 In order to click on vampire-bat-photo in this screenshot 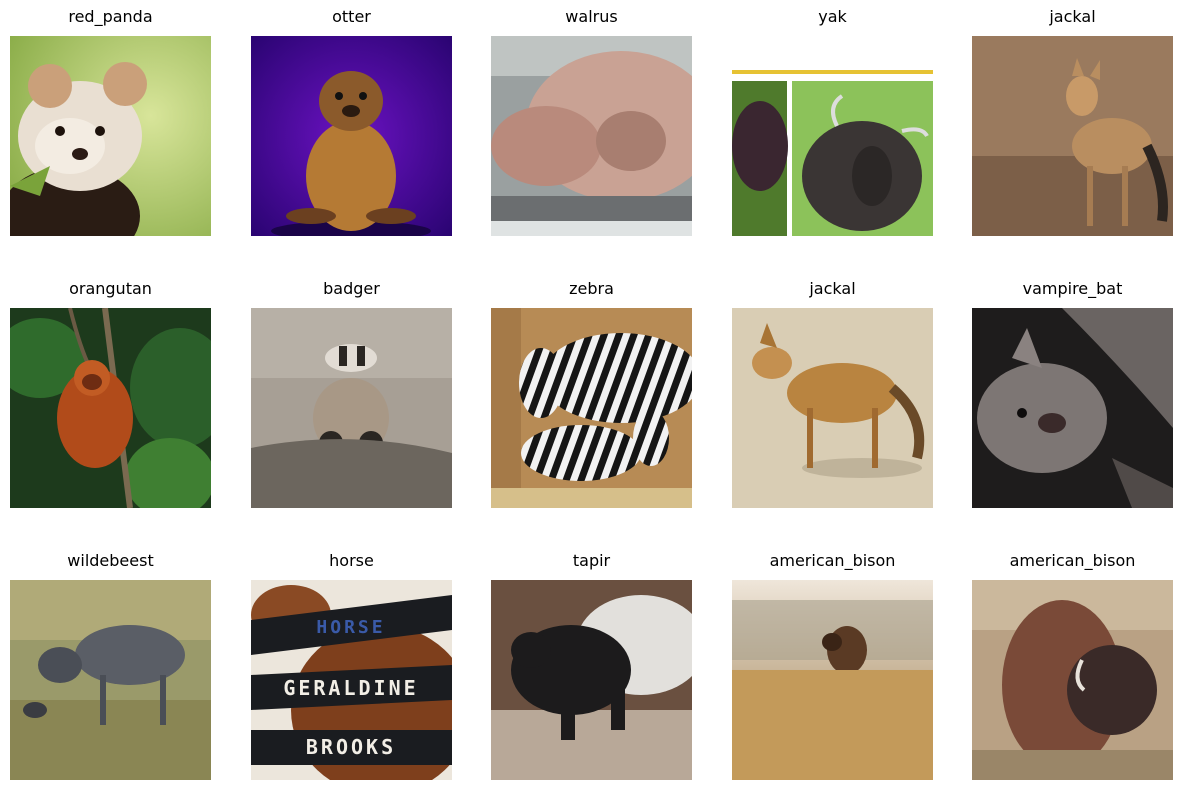, I will do `click(1072, 408)`.